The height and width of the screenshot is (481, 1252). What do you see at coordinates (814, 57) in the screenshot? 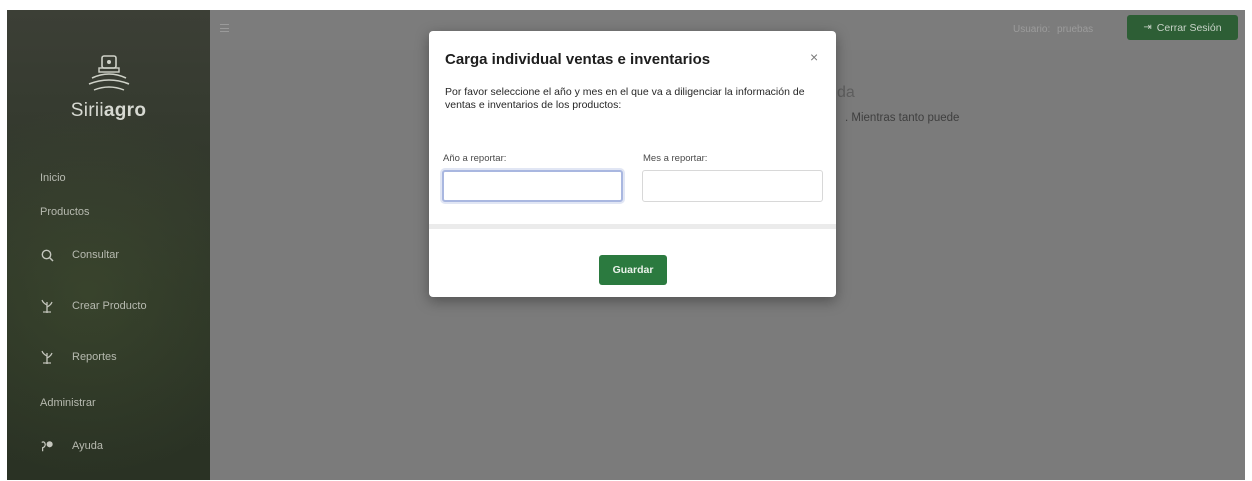
I see `close-icon: ×` at bounding box center [814, 57].